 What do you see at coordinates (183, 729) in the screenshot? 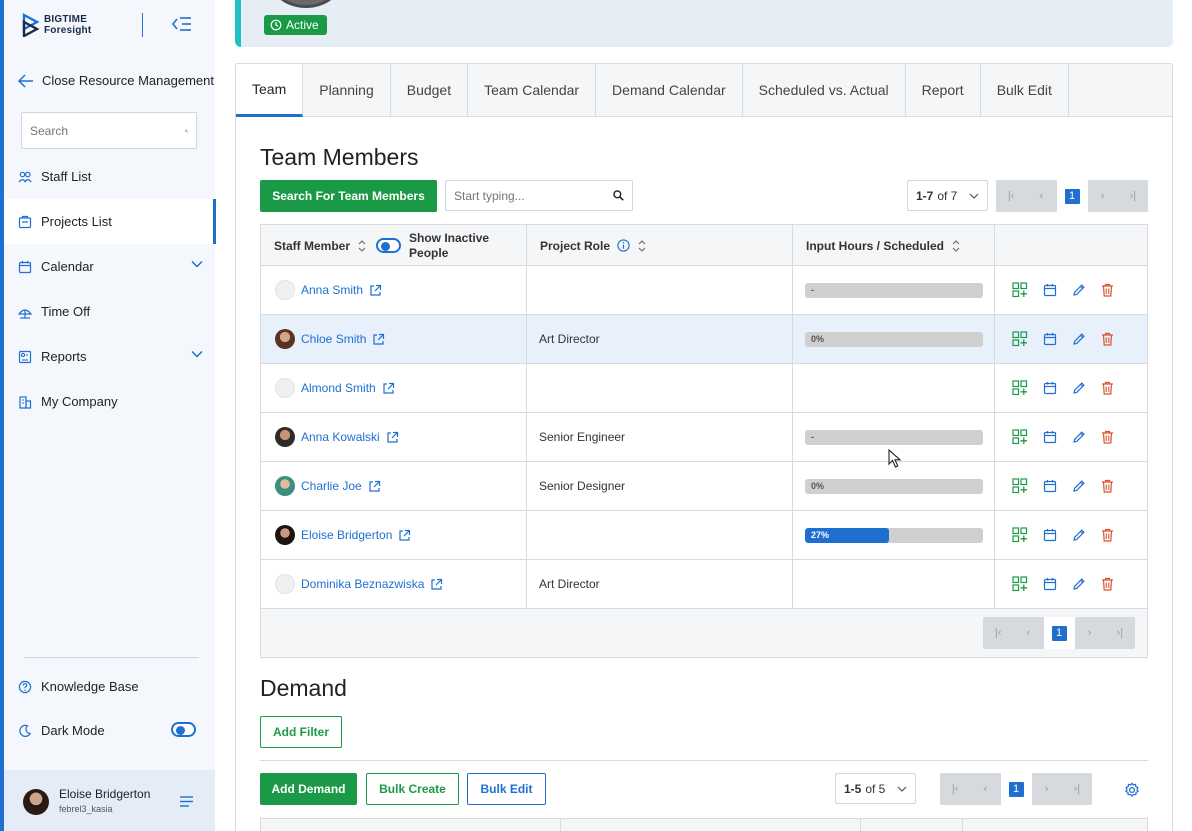
I see `dark-mode-toggle` at bounding box center [183, 729].